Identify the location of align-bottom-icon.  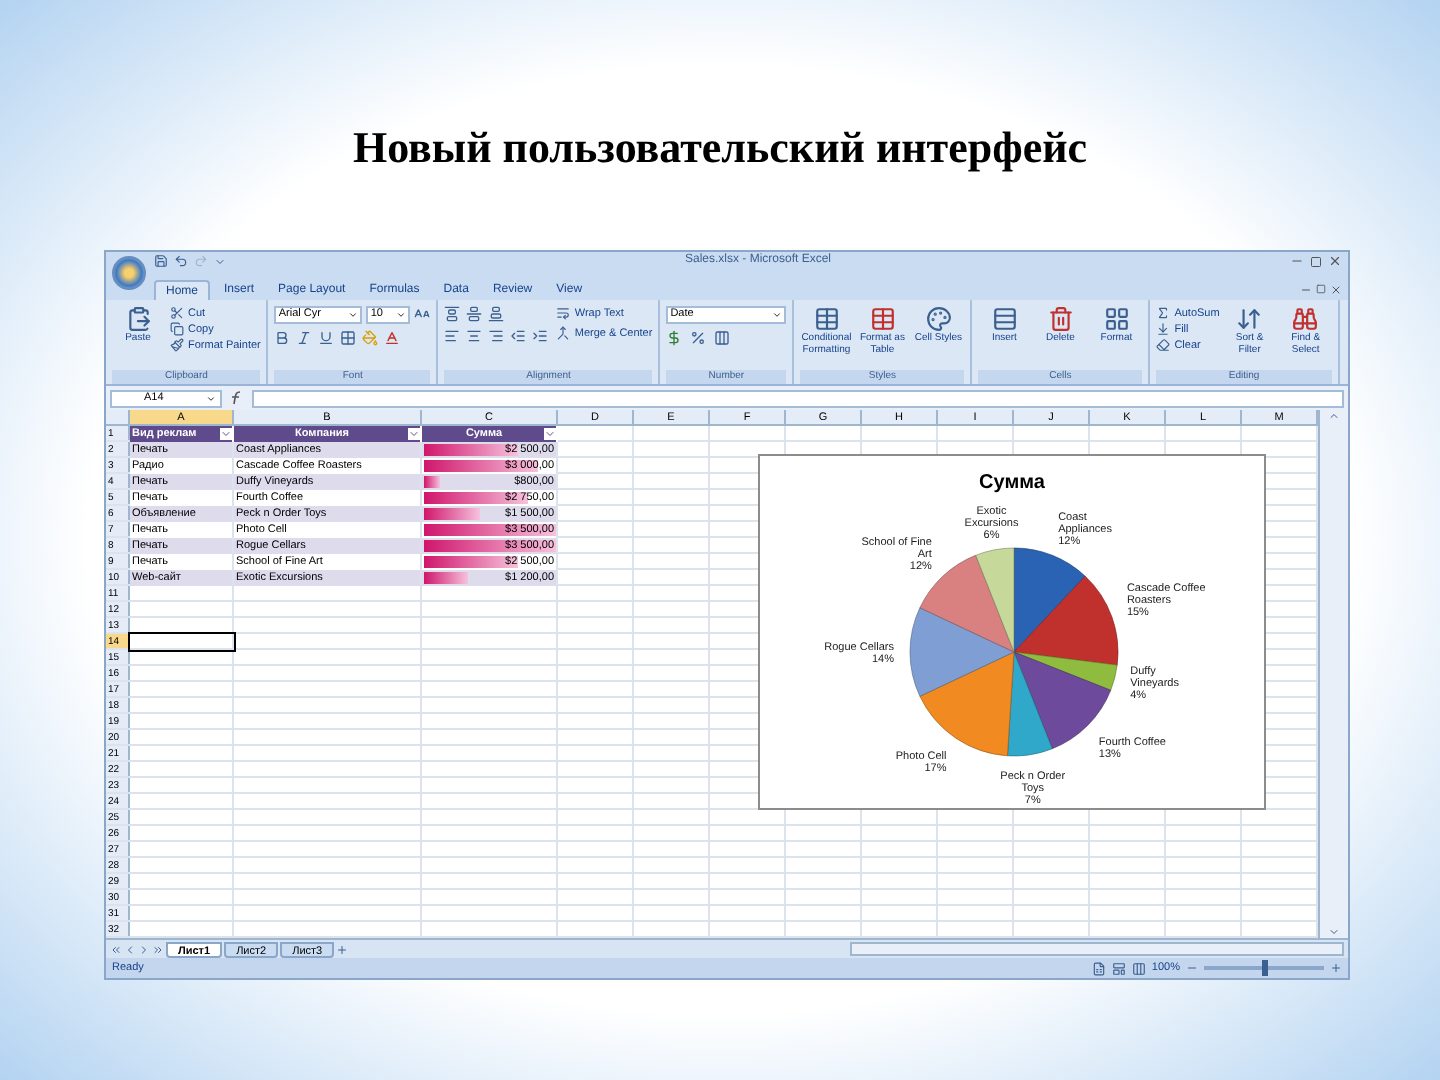
(496, 313).